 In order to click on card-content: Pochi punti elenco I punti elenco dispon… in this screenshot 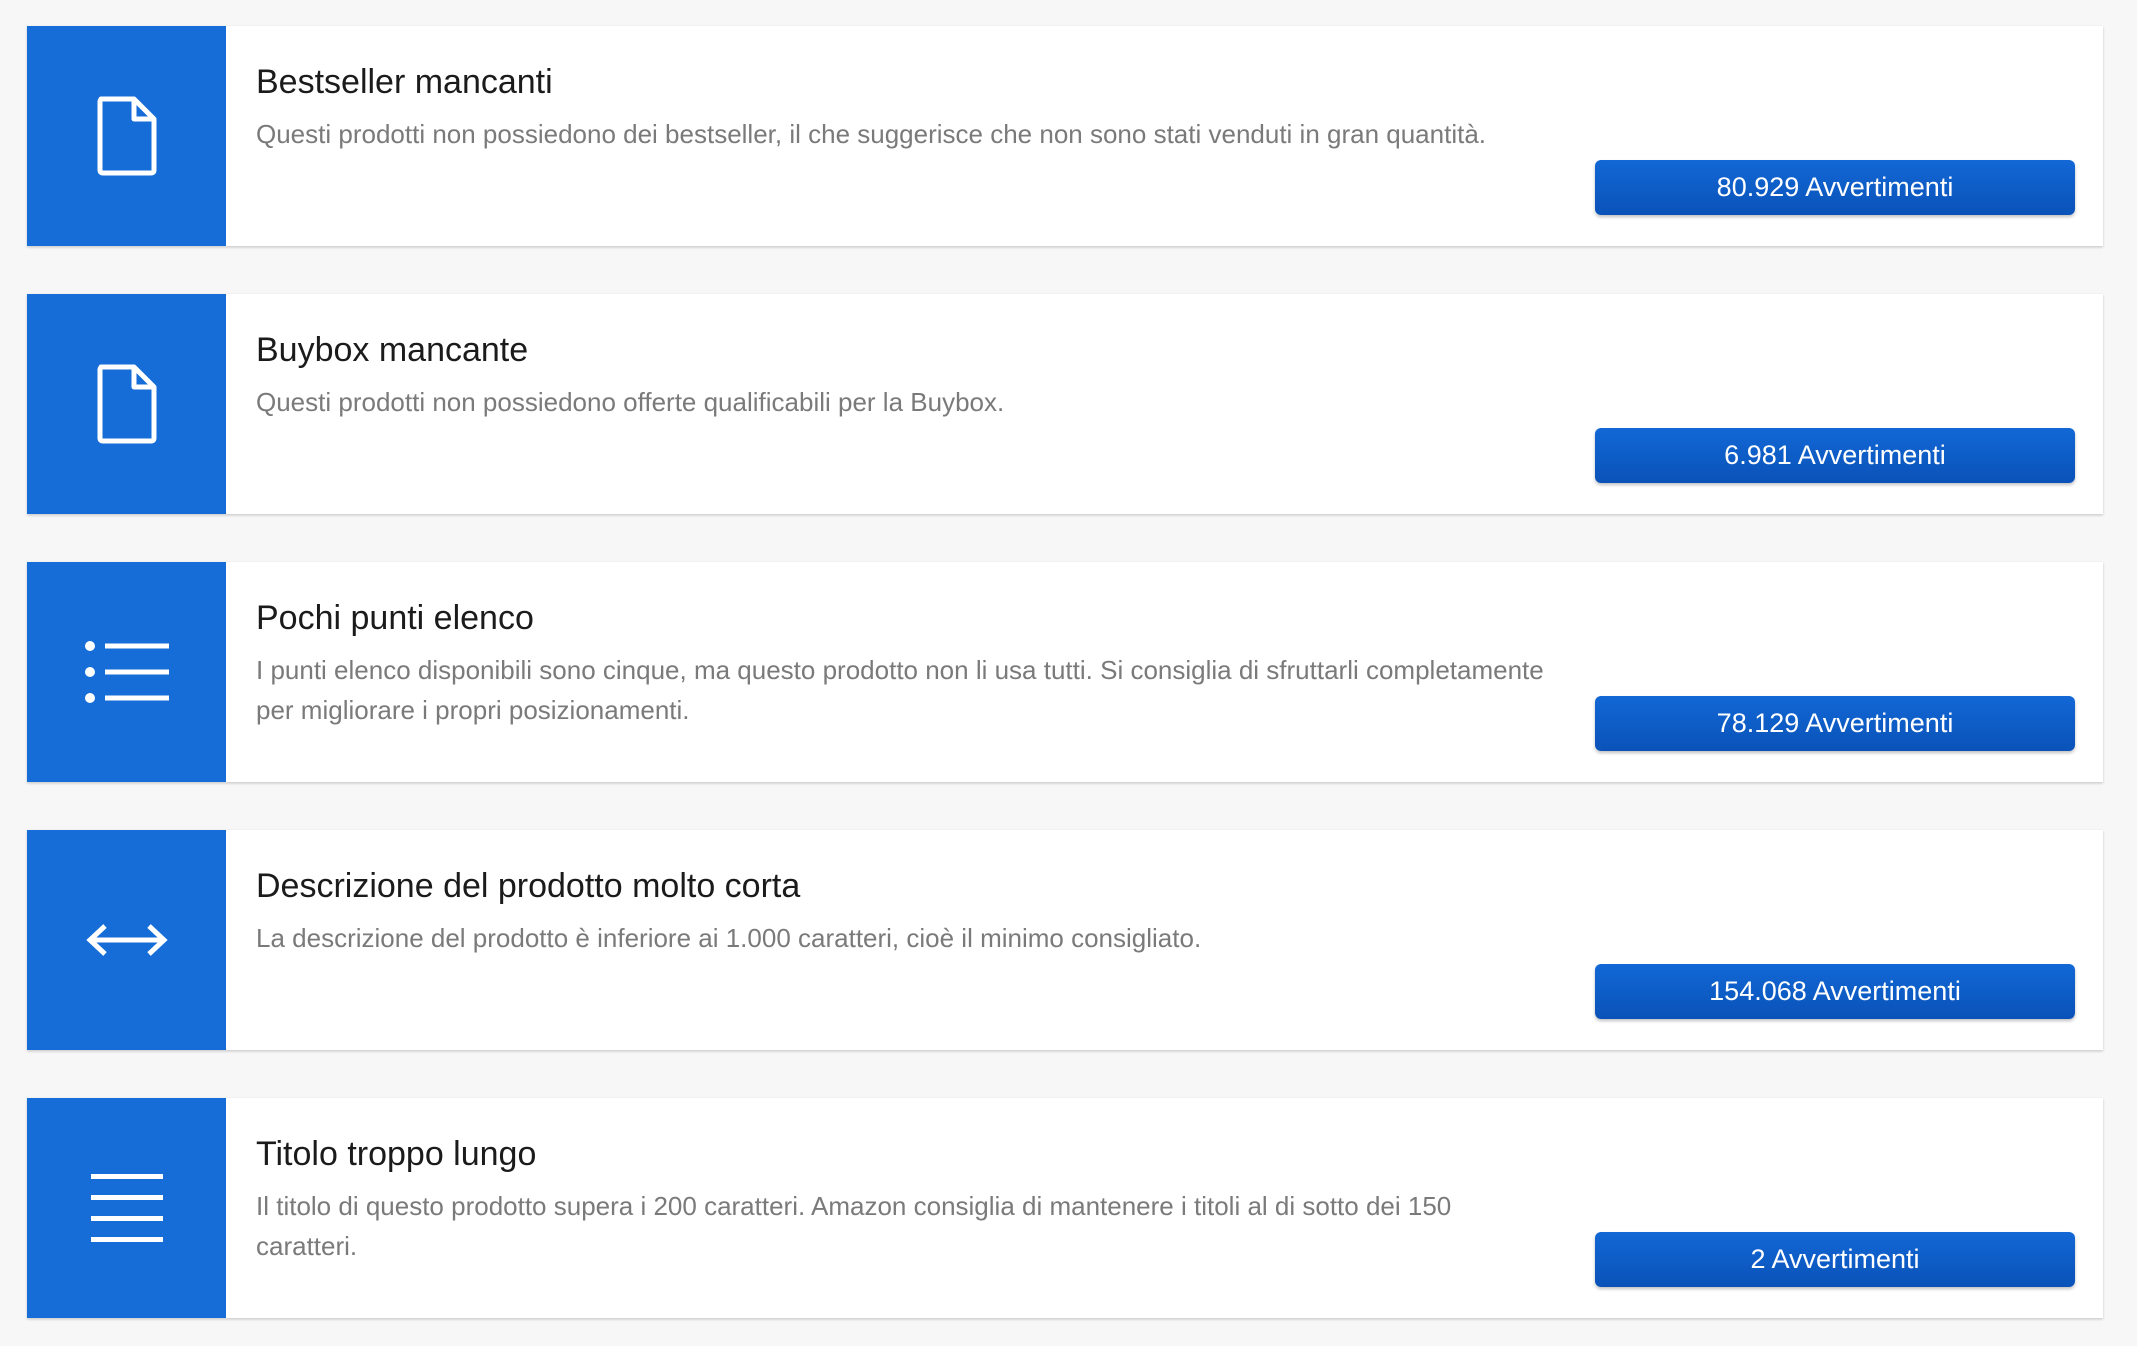, I will do `click(906, 663)`.